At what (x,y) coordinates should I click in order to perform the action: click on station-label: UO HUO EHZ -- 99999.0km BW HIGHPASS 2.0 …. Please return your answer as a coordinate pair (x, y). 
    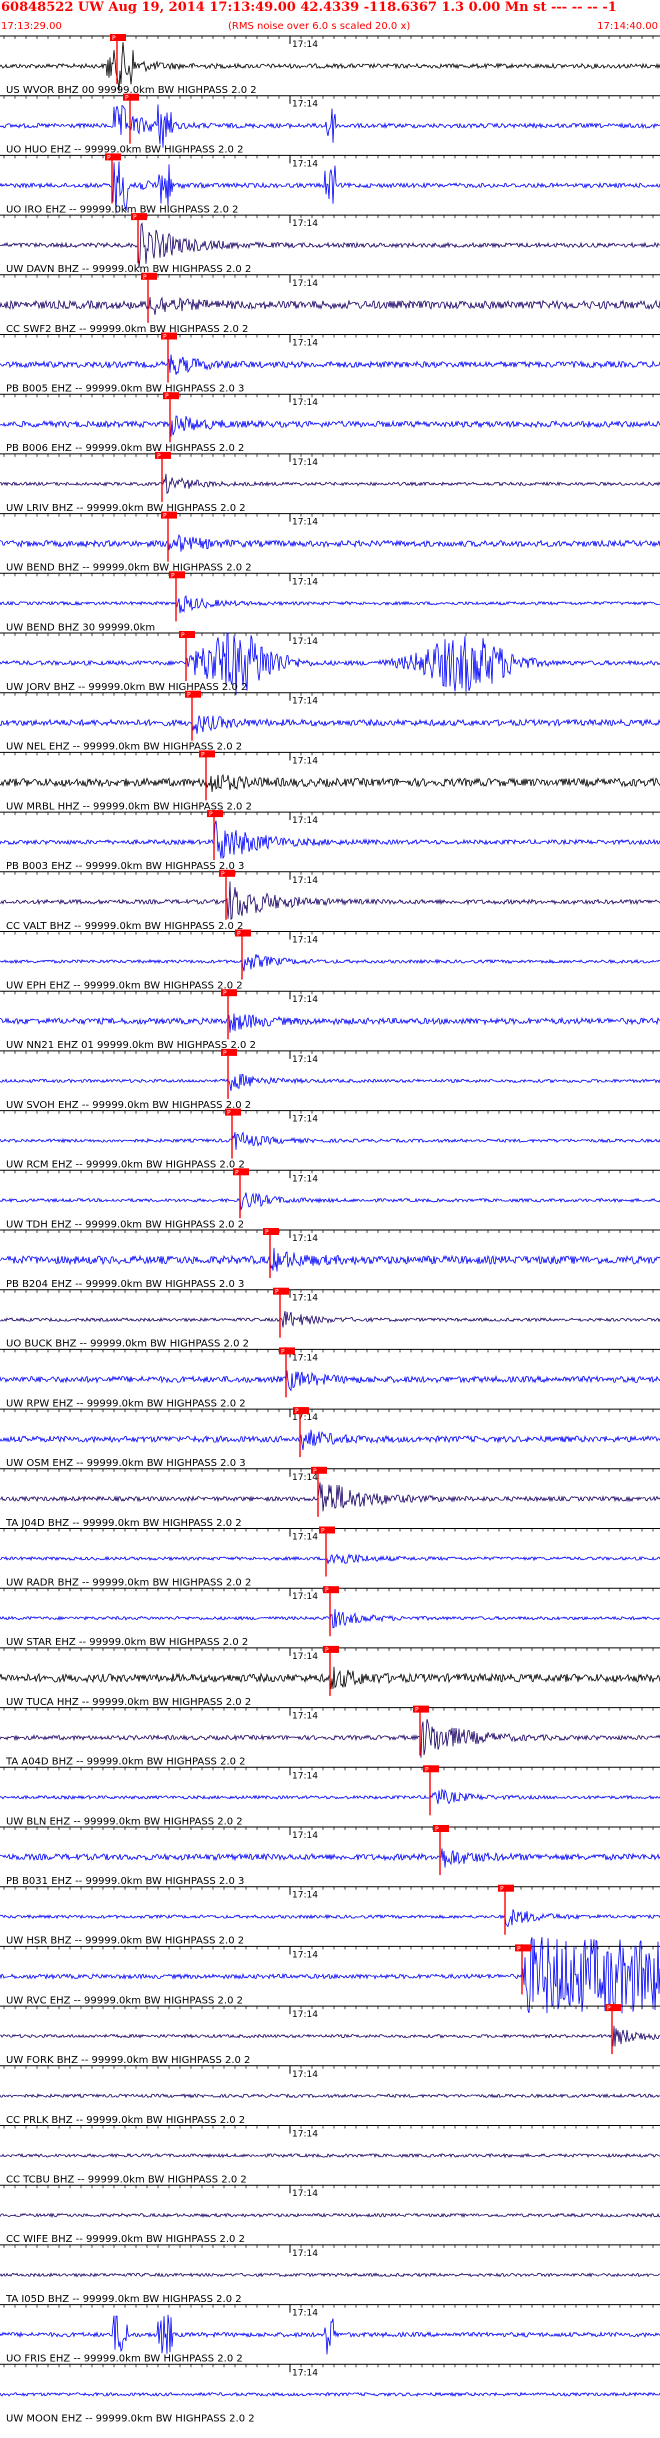
    Looking at the image, I should click on (124, 150).